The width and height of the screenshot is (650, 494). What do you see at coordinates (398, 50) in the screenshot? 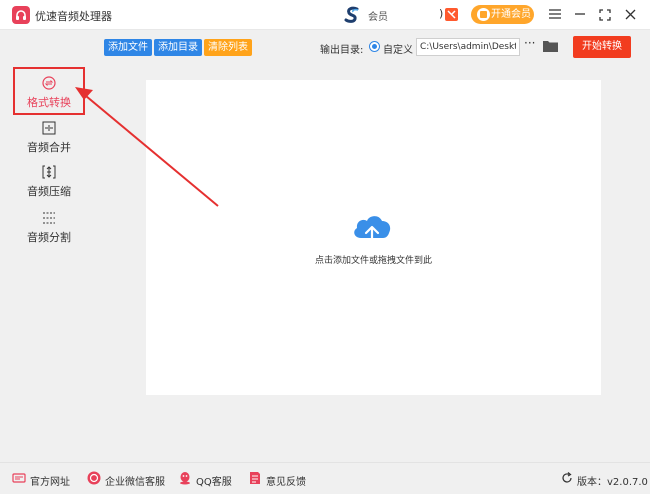
I see `custom-radio-label: 自定义` at bounding box center [398, 50].